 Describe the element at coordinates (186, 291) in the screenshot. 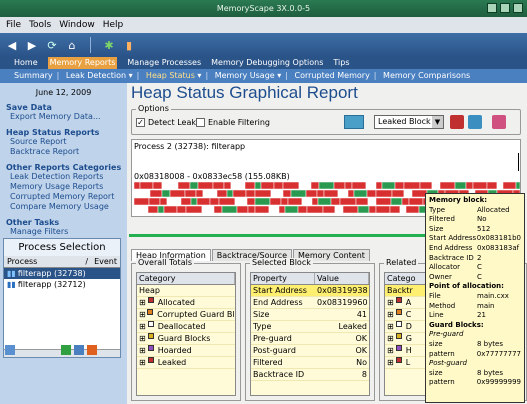

I see `table-row: Heap` at that location.